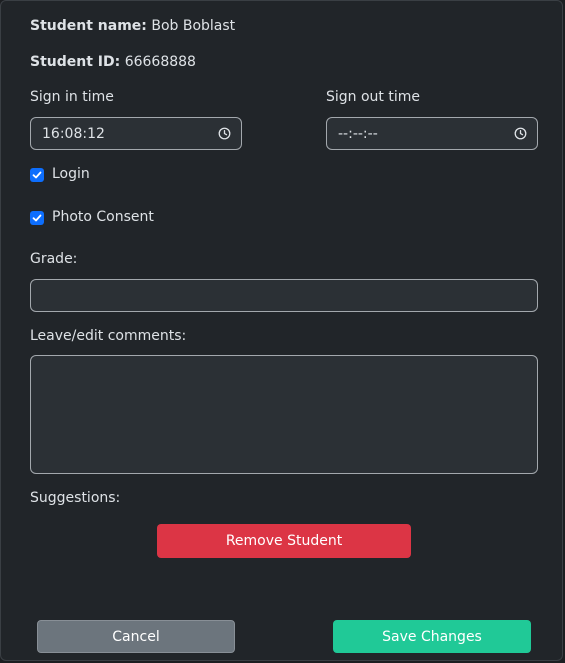  What do you see at coordinates (432, 636) in the screenshot?
I see `save-changes-button: Save Changes` at bounding box center [432, 636].